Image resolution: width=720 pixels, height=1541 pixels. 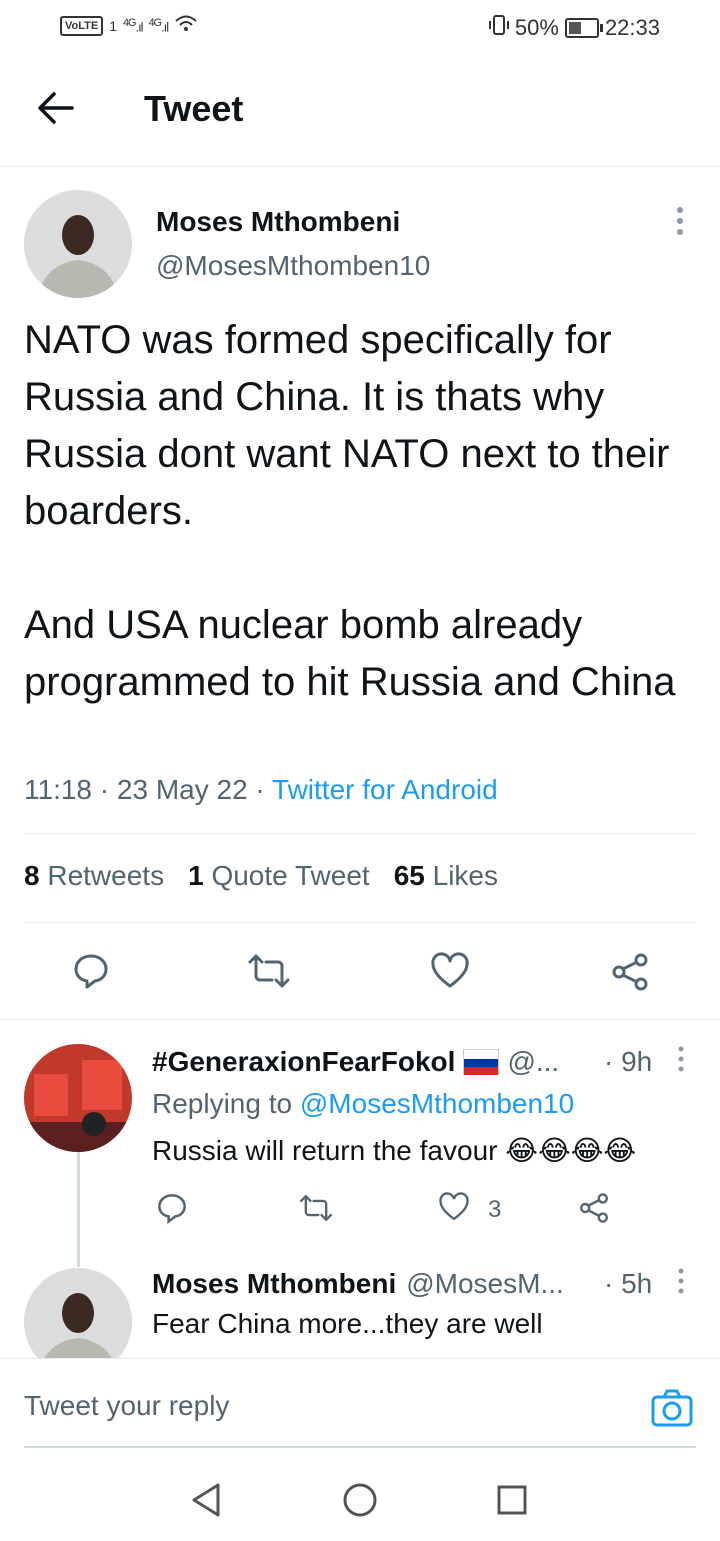 What do you see at coordinates (495, 1209) in the screenshot?
I see `reply-like-count: 3` at bounding box center [495, 1209].